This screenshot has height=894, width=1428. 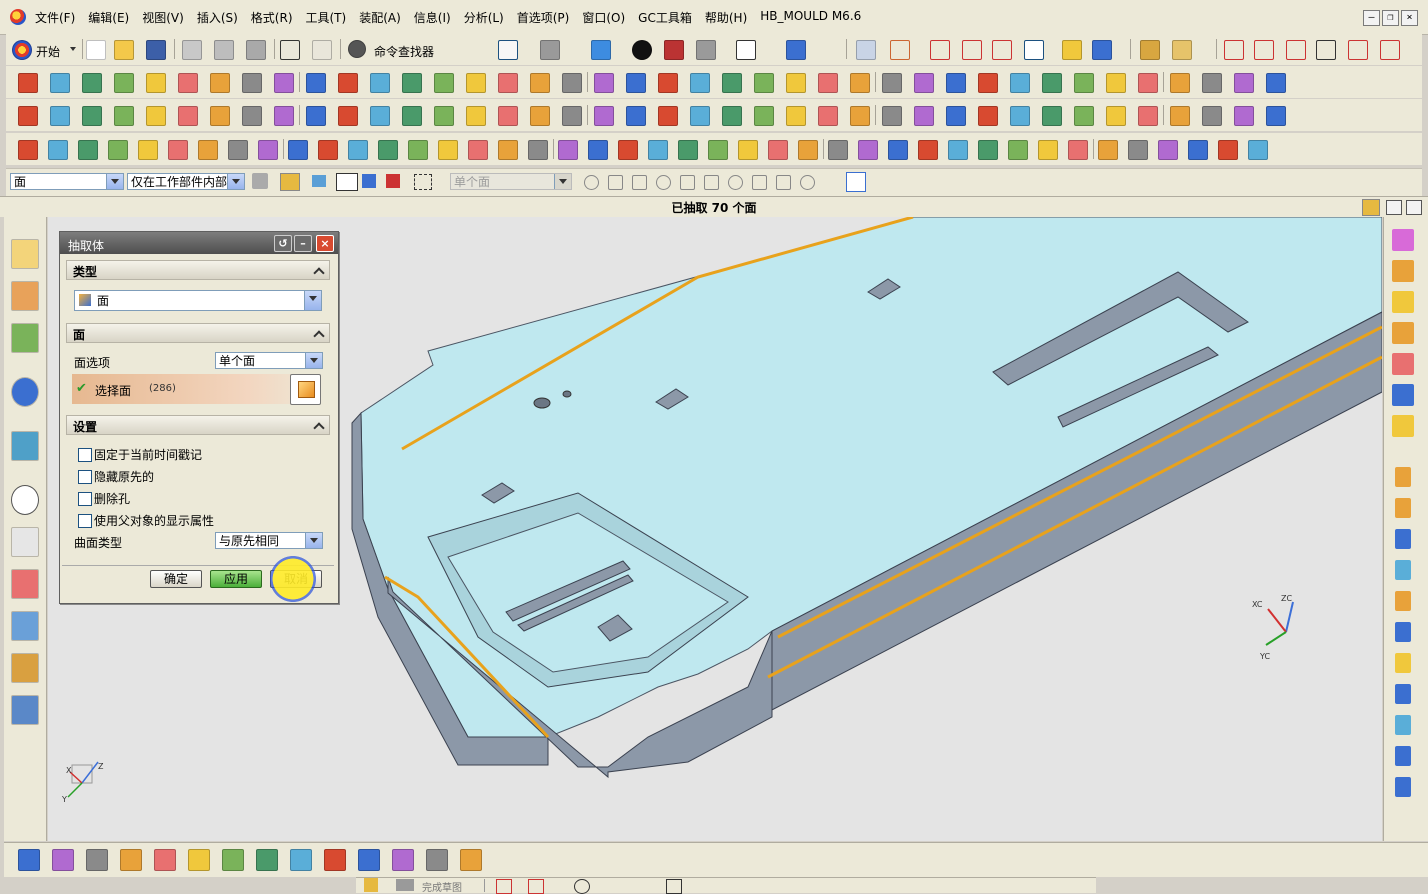 What do you see at coordinates (176, 579) in the screenshot?
I see `ok-button: 确定` at bounding box center [176, 579].